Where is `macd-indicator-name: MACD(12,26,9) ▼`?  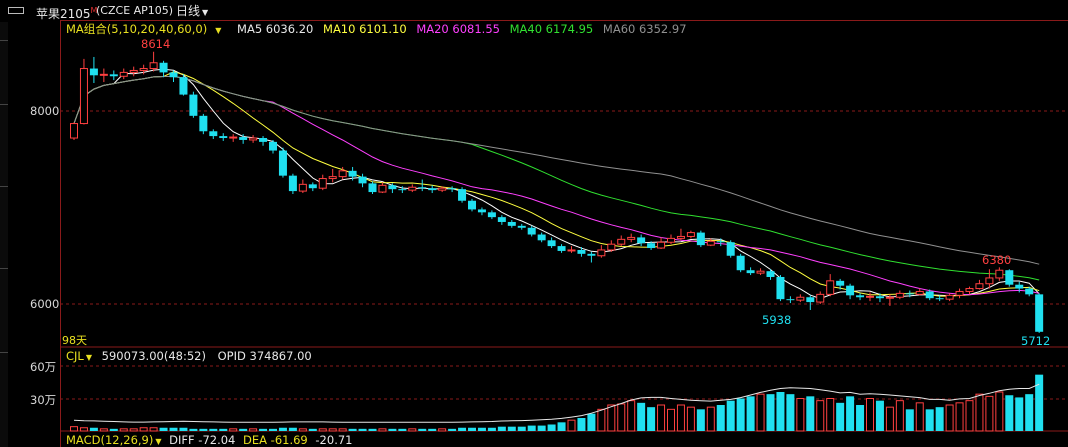
macd-indicator-name: MACD(12,26,9) ▼ is located at coordinates (114, 440).